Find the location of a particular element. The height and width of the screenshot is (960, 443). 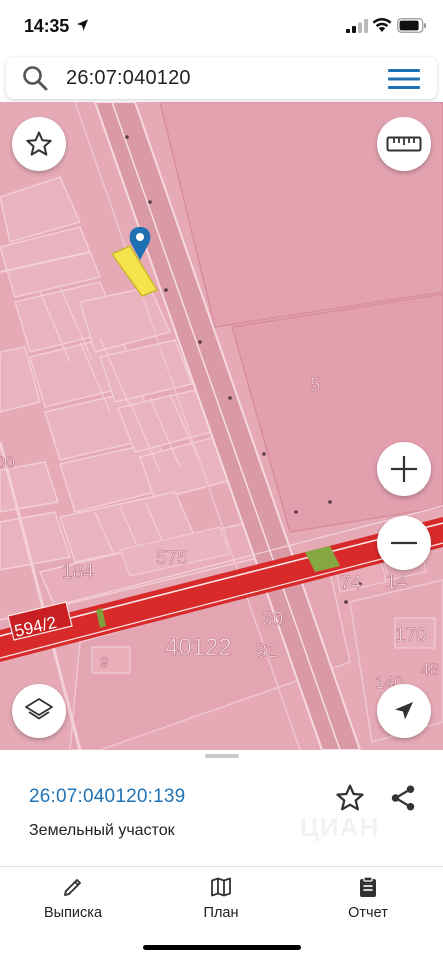

map-icon is located at coordinates (221, 887).